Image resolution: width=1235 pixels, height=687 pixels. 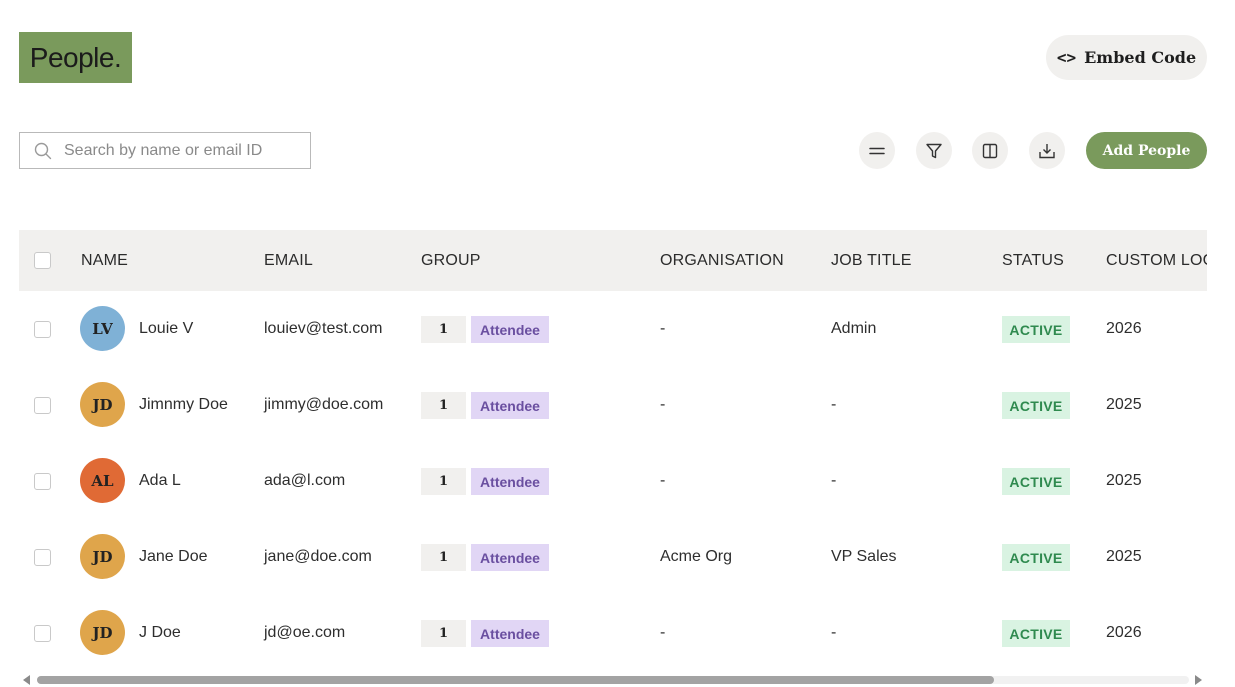 What do you see at coordinates (1146, 150) in the screenshot?
I see `add-people-button: Add People` at bounding box center [1146, 150].